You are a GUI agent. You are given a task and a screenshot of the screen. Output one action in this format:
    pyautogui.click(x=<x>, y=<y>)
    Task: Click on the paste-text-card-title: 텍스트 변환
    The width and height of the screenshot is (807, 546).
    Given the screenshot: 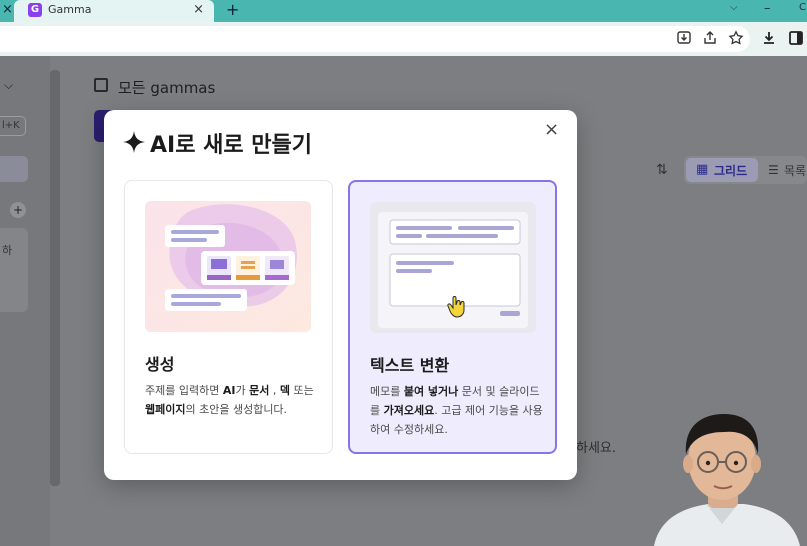 What is the action you would take?
    pyautogui.click(x=410, y=365)
    